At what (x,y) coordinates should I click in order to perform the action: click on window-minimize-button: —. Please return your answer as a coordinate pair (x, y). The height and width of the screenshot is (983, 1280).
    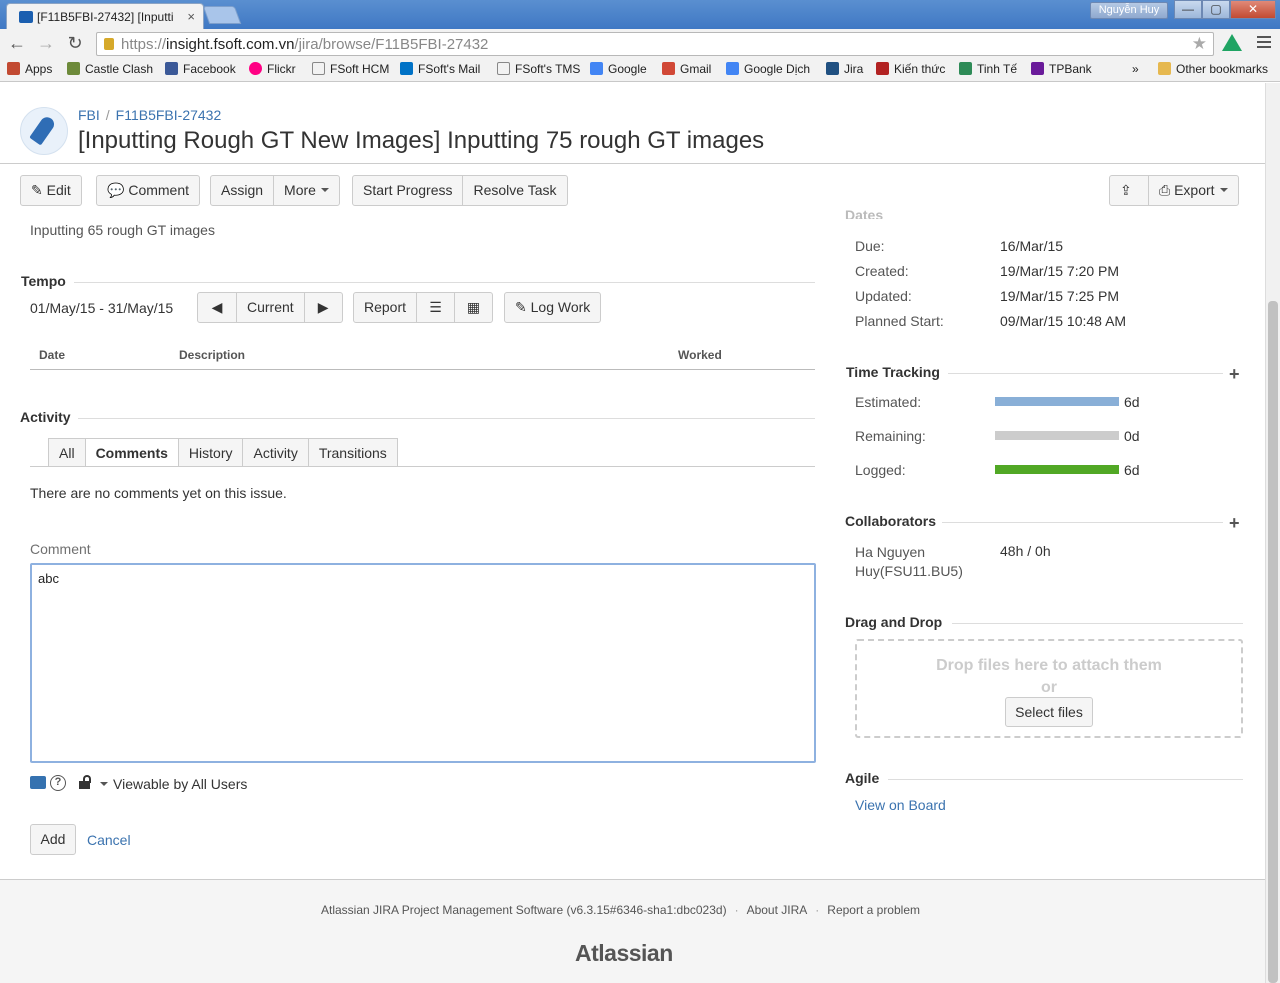
    Looking at the image, I should click on (1188, 9).